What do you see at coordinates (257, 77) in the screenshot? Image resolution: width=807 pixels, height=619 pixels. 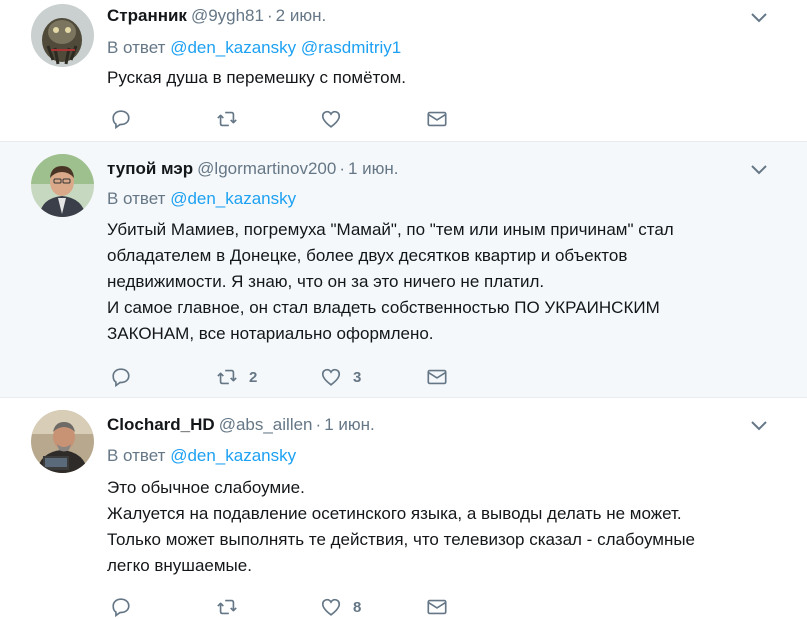 I see `tweet-text-line: Руская душа в перемешку с помётом.` at bounding box center [257, 77].